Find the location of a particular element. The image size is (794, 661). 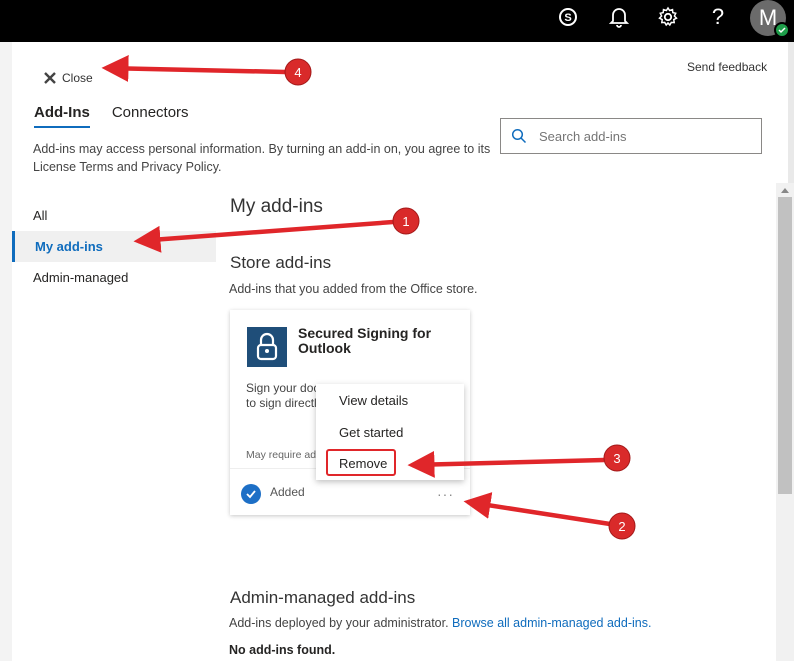

no-add-ins-message: No add-ins found. is located at coordinates (282, 650).